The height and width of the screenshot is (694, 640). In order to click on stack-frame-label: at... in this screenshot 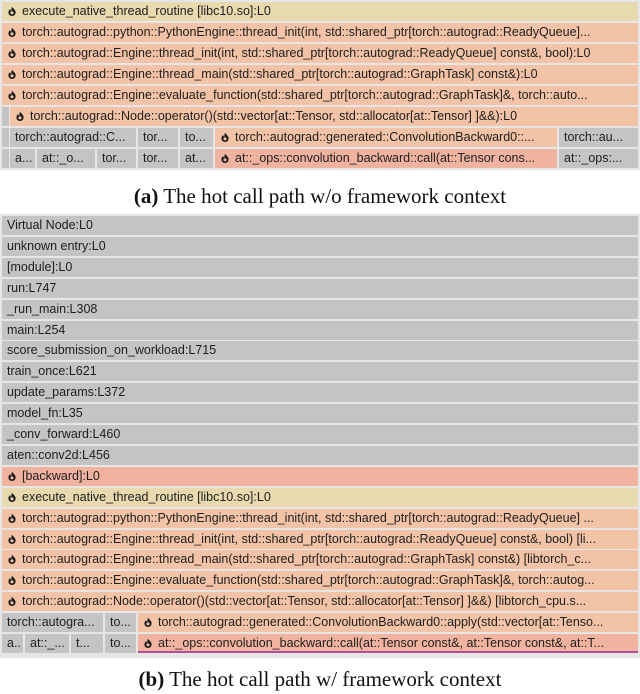, I will do `click(195, 158)`.